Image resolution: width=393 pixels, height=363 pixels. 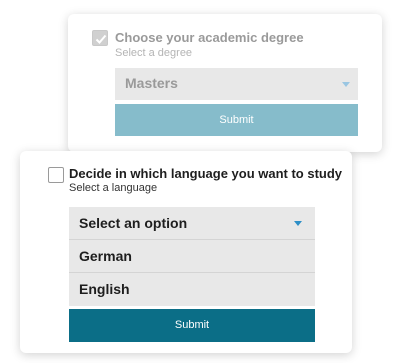 I want to click on degree-checkbox, so click(x=100, y=38).